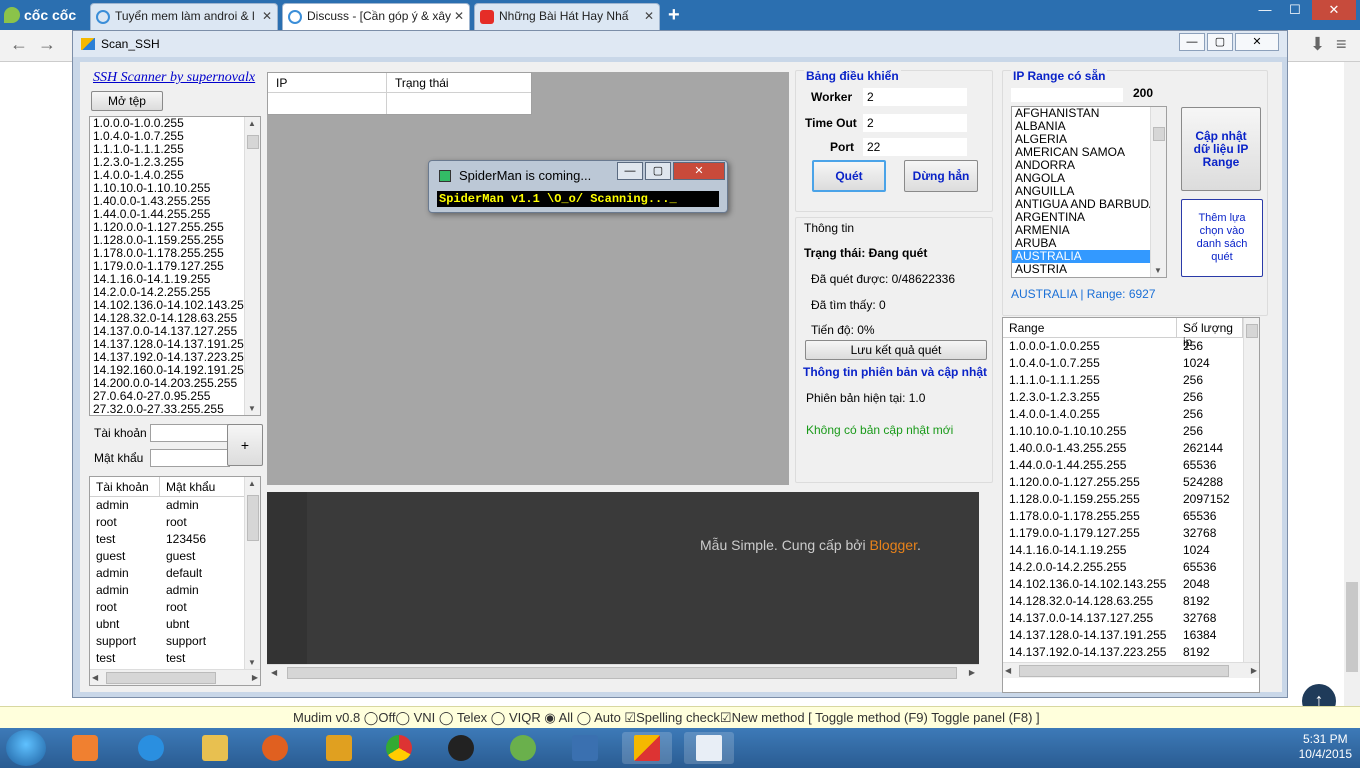  What do you see at coordinates (85, 748) in the screenshot?
I see `media-player-taskbar-icon` at bounding box center [85, 748].